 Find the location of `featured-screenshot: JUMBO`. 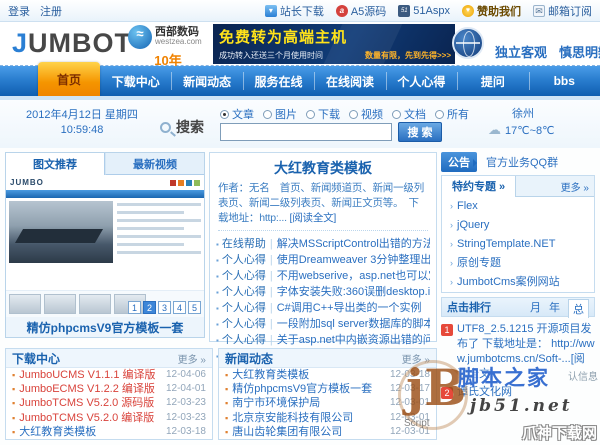

featured-screenshot: JUMBO is located at coordinates (105, 233).